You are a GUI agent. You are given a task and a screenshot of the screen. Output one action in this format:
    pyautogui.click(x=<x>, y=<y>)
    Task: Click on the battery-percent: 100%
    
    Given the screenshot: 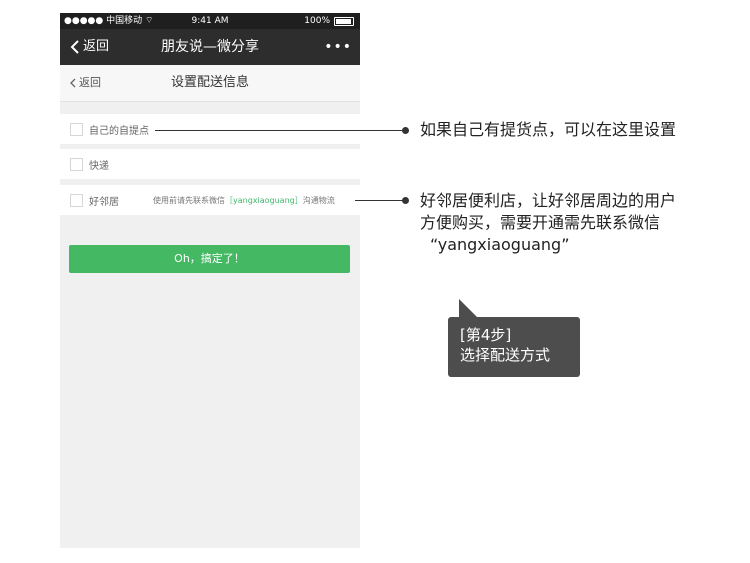 What is the action you would take?
    pyautogui.click(x=317, y=21)
    